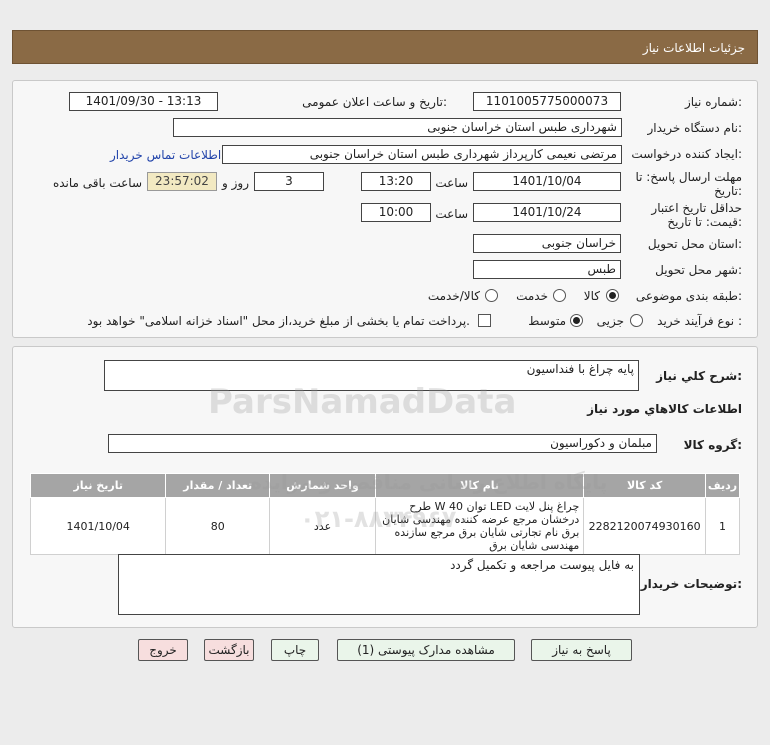  Describe the element at coordinates (694, 244) in the screenshot. I see `province-label: استان محل تحویل:` at that location.